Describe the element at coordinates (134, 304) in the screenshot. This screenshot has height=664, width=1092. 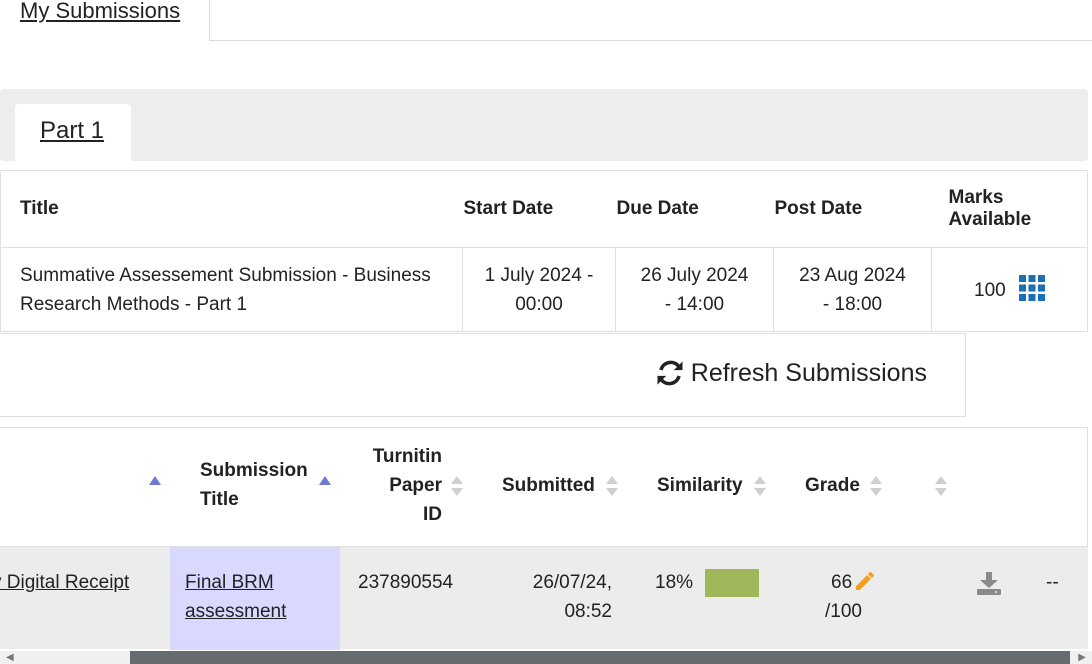
I see `assignment-title-line2: Research Methods - Part 1` at that location.